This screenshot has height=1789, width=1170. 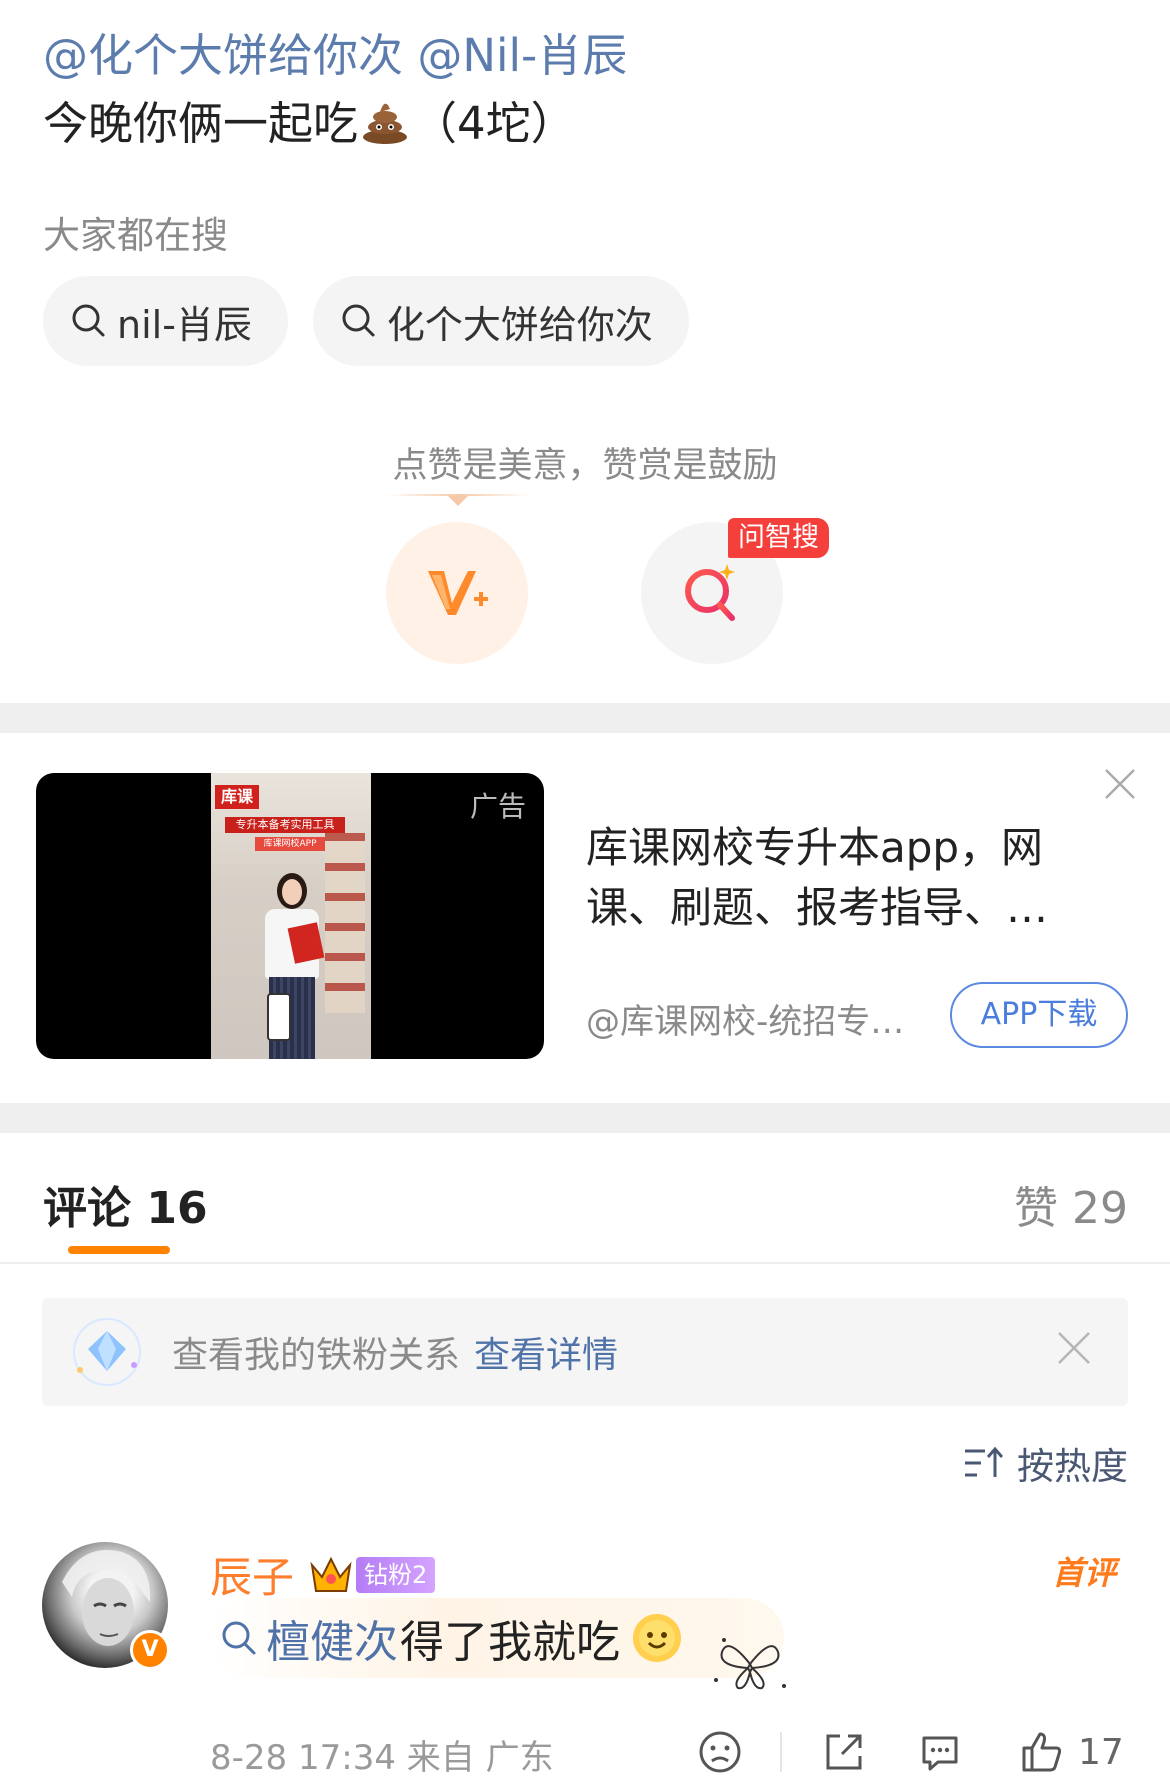 What do you see at coordinates (546, 1352) in the screenshot?
I see `fan-relation-link: 查看详情` at bounding box center [546, 1352].